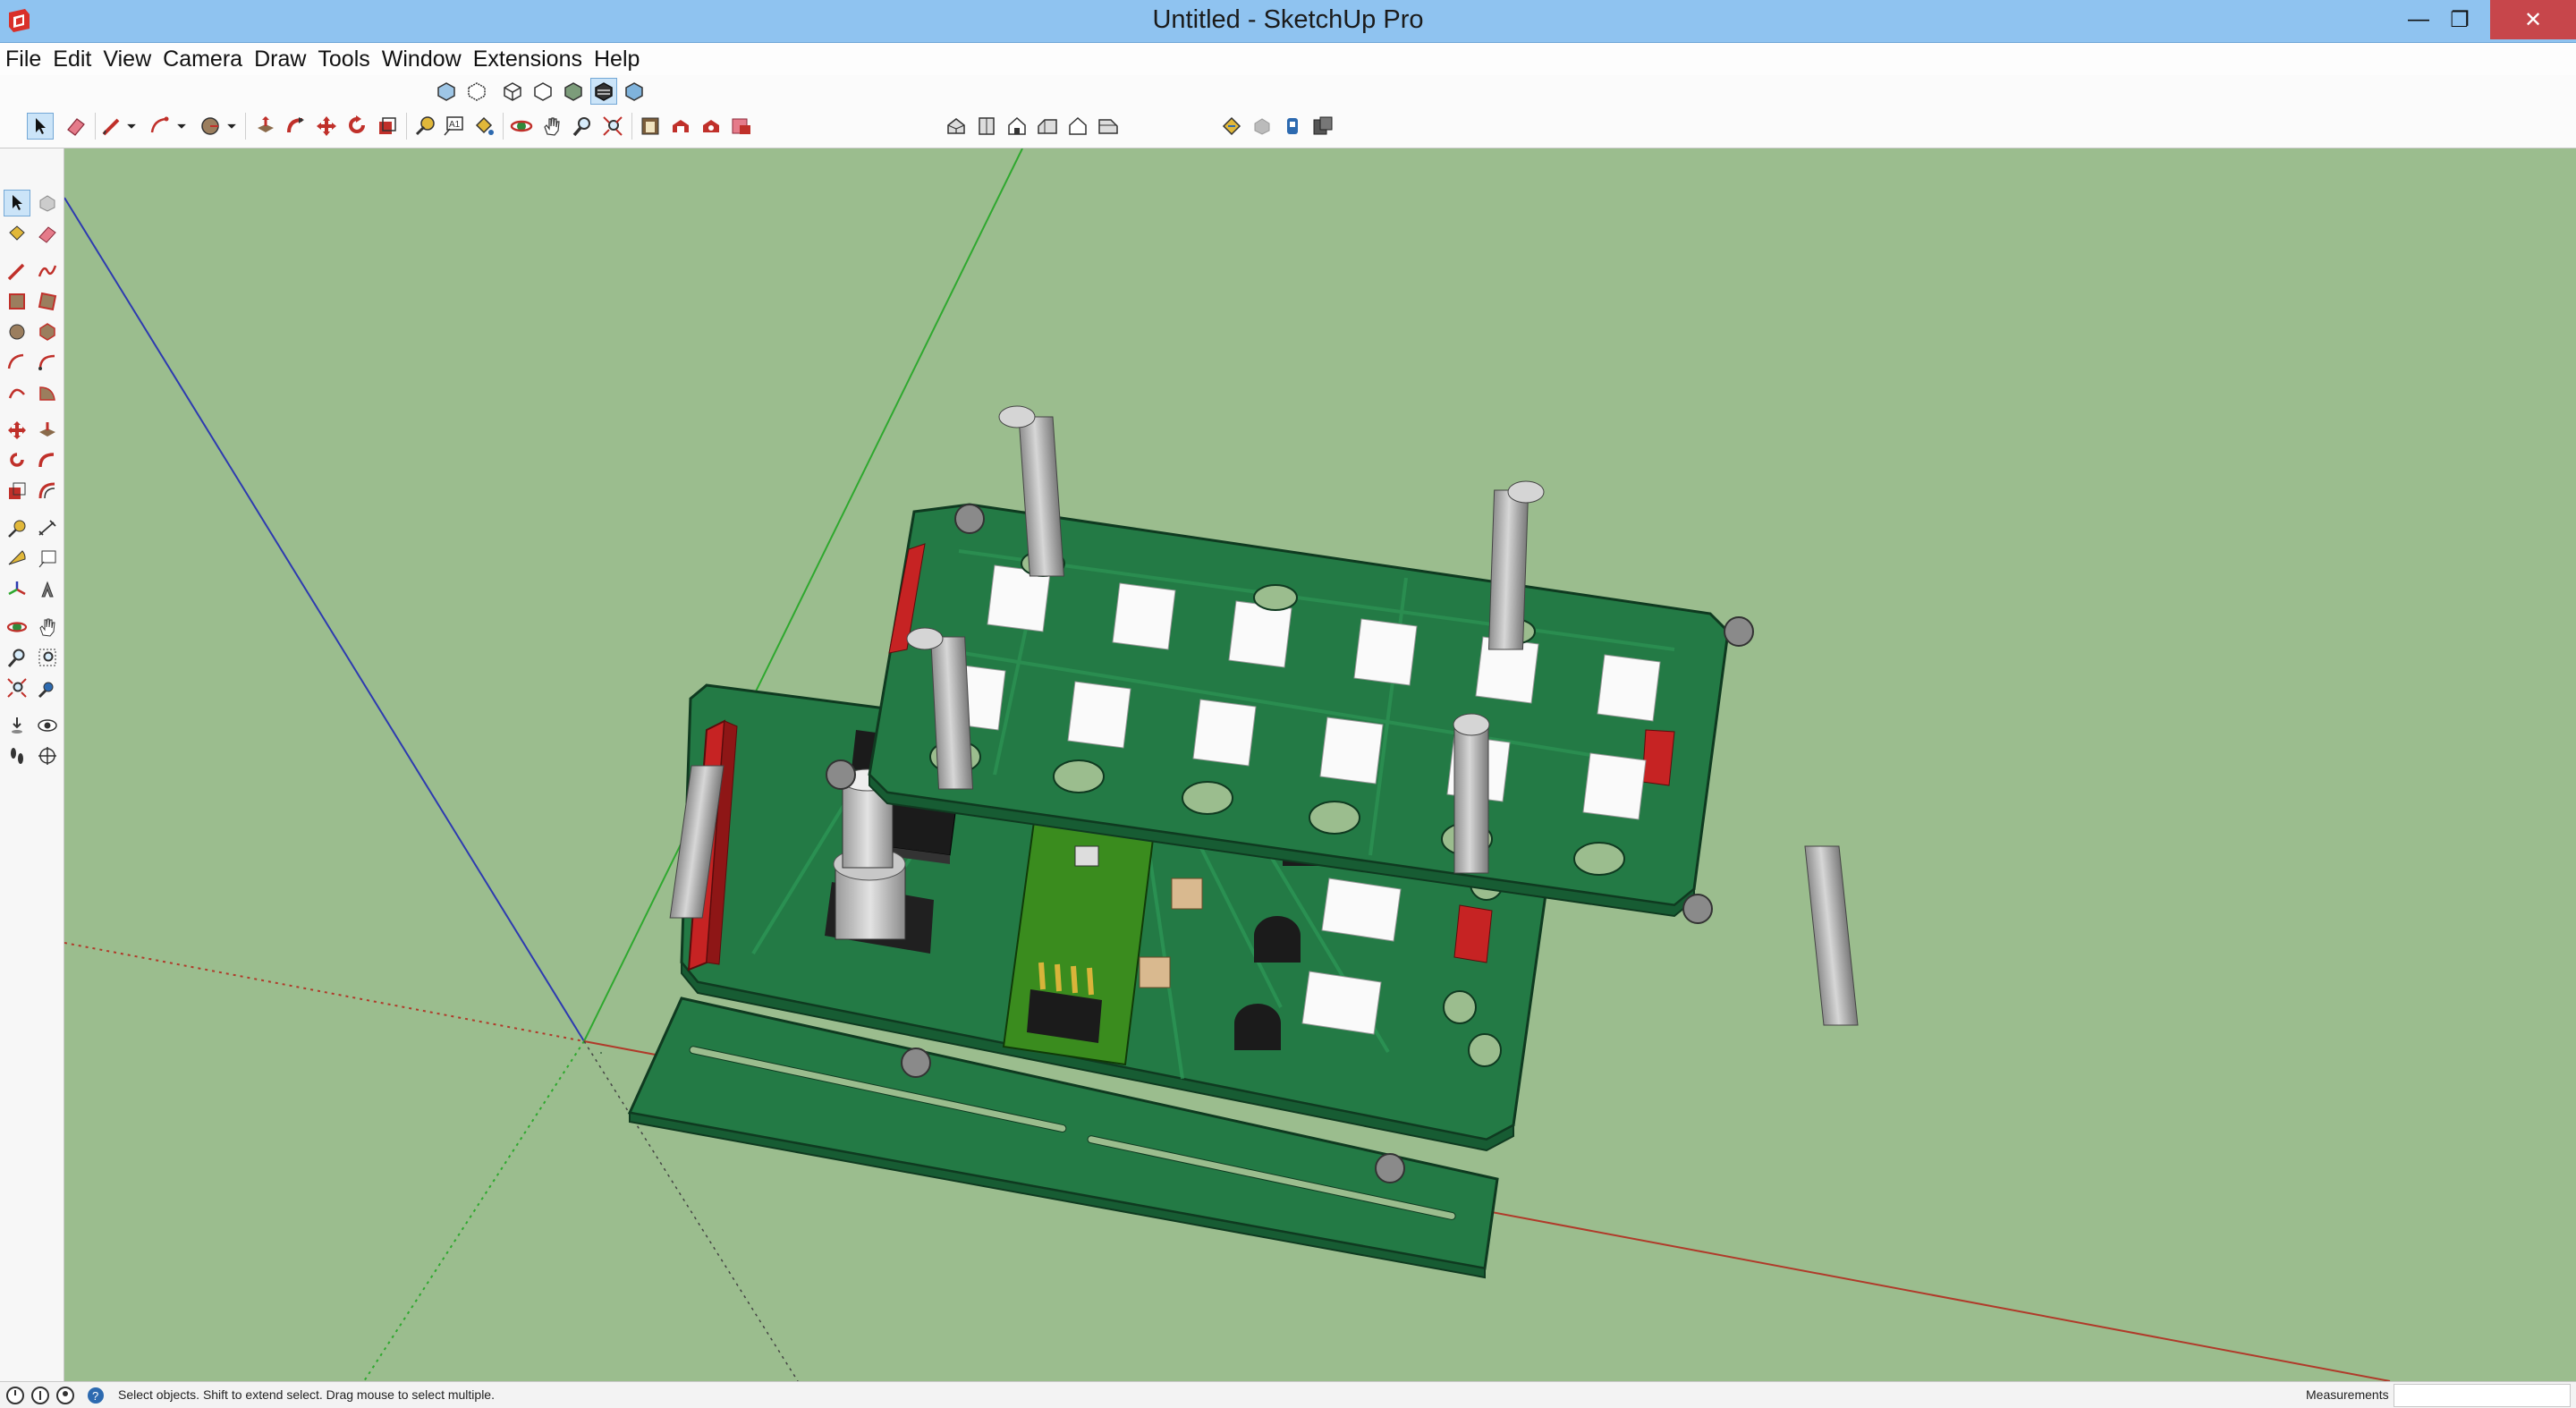 This screenshot has width=2576, height=1408. Describe the element at coordinates (343, 60) in the screenshot. I see `menu-tools: Tools` at that location.